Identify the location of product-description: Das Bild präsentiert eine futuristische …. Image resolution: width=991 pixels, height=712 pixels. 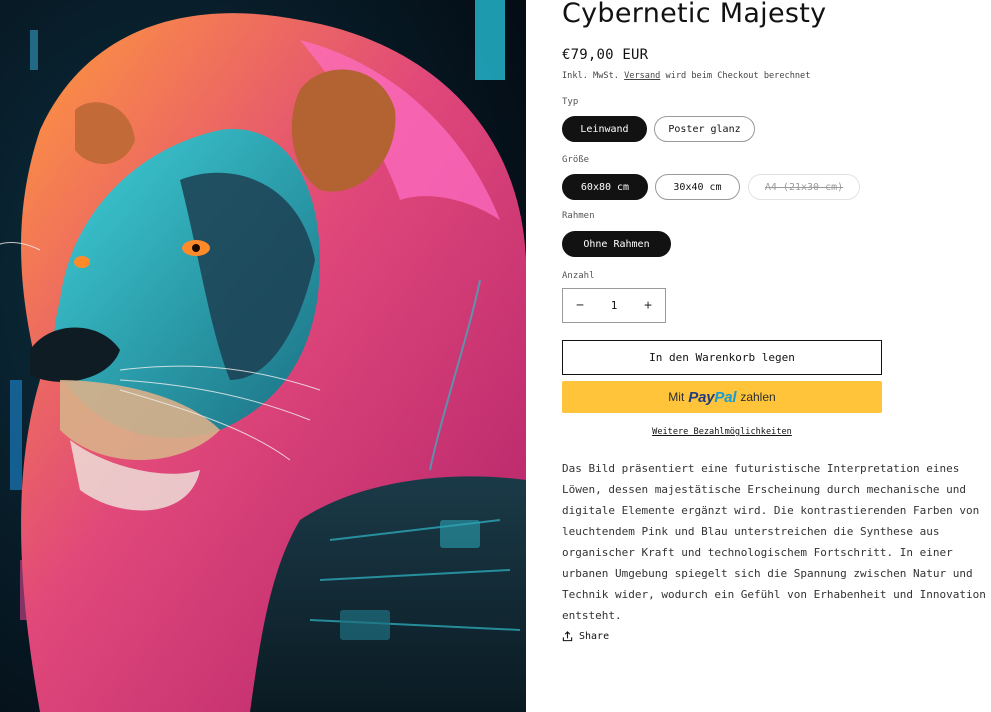
(774, 542).